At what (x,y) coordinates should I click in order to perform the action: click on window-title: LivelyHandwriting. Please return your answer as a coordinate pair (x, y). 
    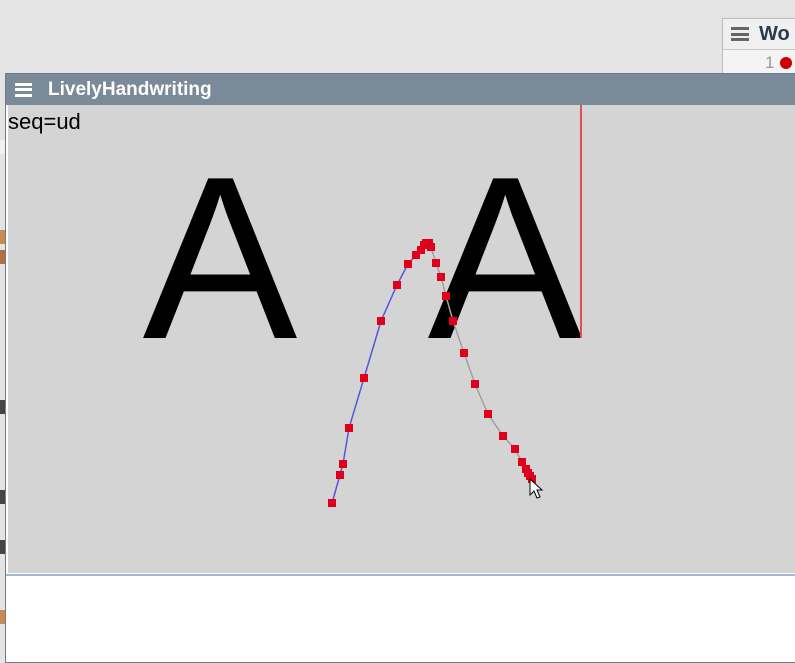
    Looking at the image, I should click on (130, 89).